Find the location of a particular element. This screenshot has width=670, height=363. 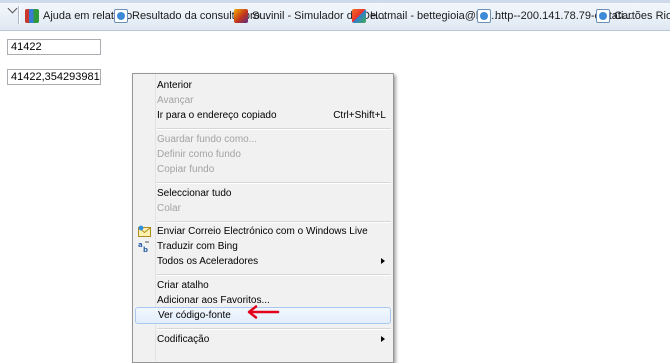

menu-item-label: Seleccionar tudo is located at coordinates (194, 193).